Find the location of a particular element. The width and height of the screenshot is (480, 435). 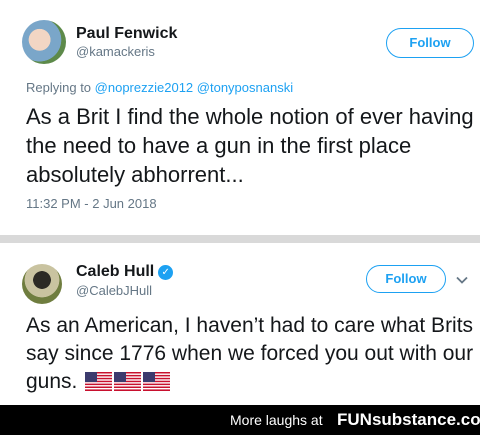

author-name: Caleb Hull ✓ is located at coordinates (125, 272).